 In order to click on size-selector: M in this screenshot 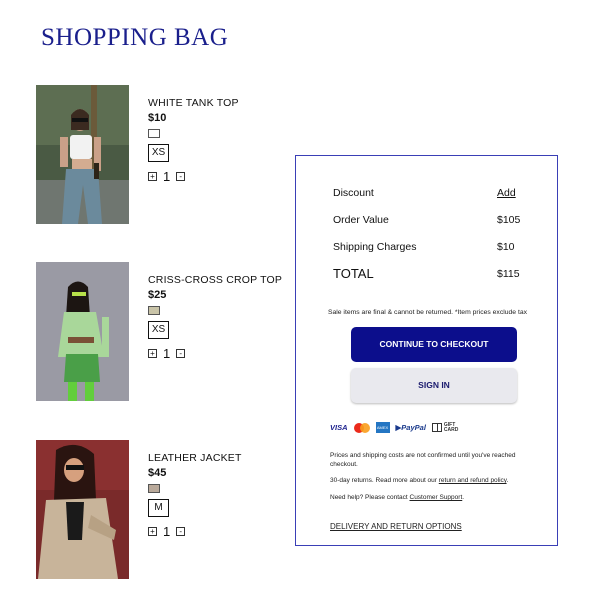, I will do `click(158, 508)`.